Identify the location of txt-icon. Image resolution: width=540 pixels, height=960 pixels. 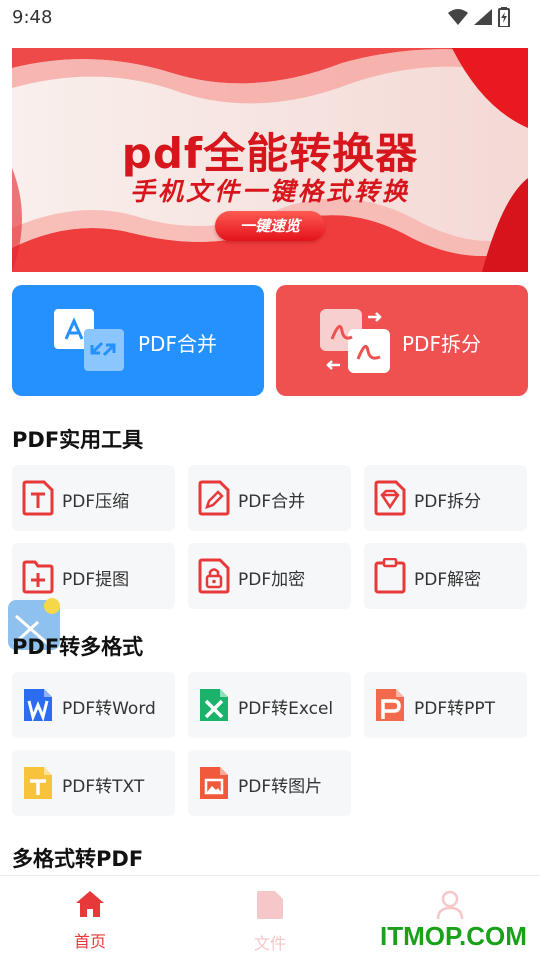
(38, 783).